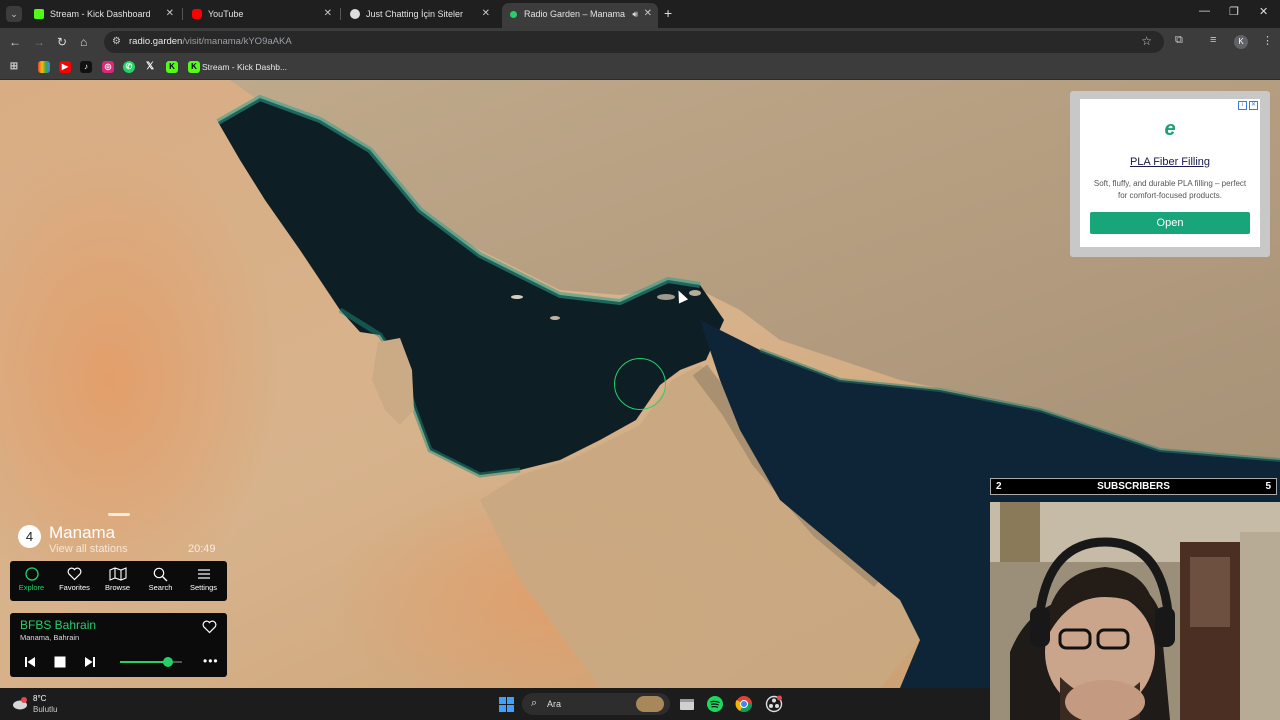 The image size is (1280, 720). What do you see at coordinates (634, 42) in the screenshot?
I see `address-bar: ⚙︎ radio.garden/visit/manama/kYO9aAKA ☆` at bounding box center [634, 42].